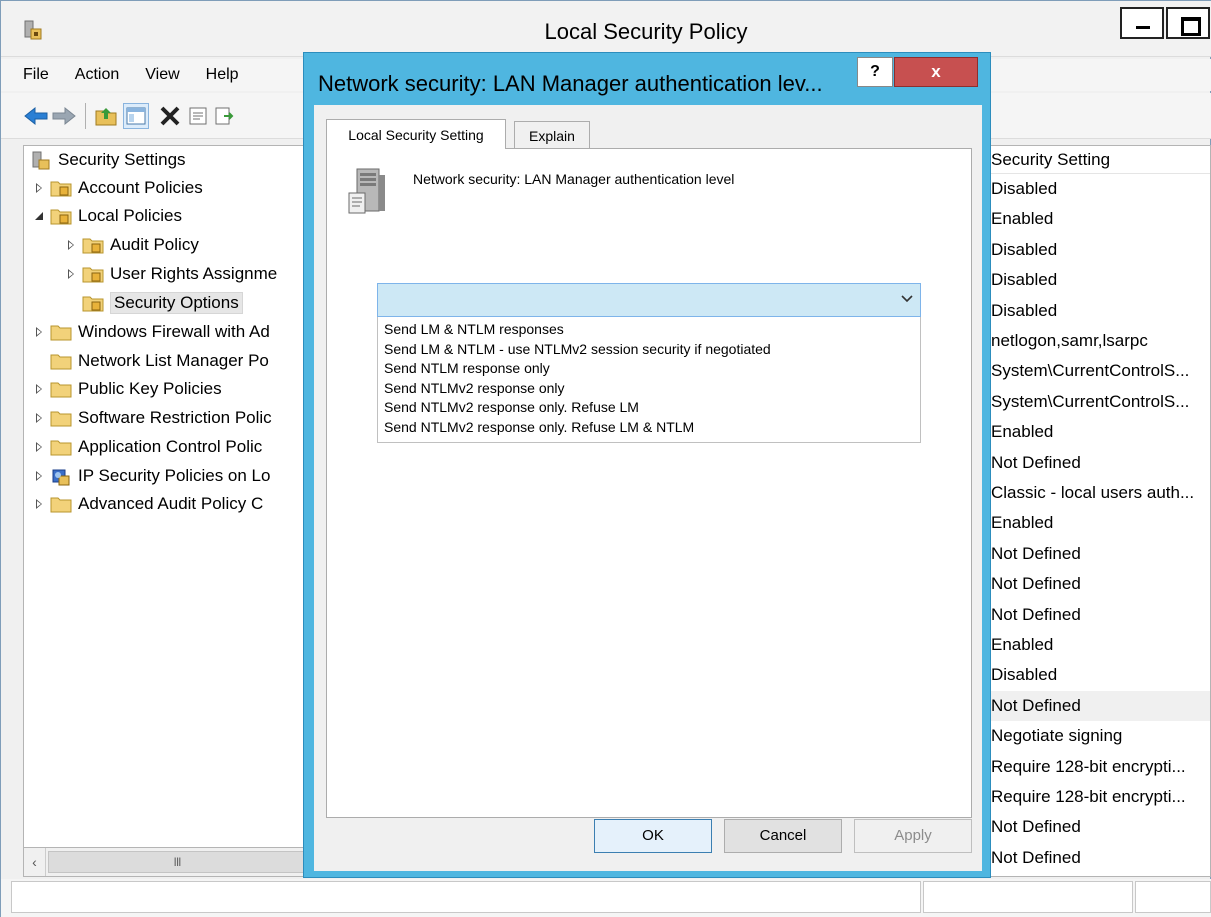 The height and width of the screenshot is (917, 1211). I want to click on dropdown-option: Send NTLMv2 response only. Refuse LM, so click(649, 408).